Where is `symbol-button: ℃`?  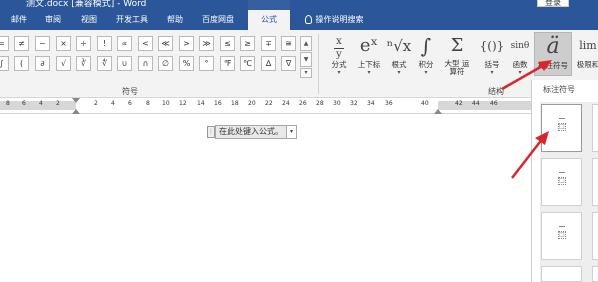
symbol-button: ℃ is located at coordinates (247, 63).